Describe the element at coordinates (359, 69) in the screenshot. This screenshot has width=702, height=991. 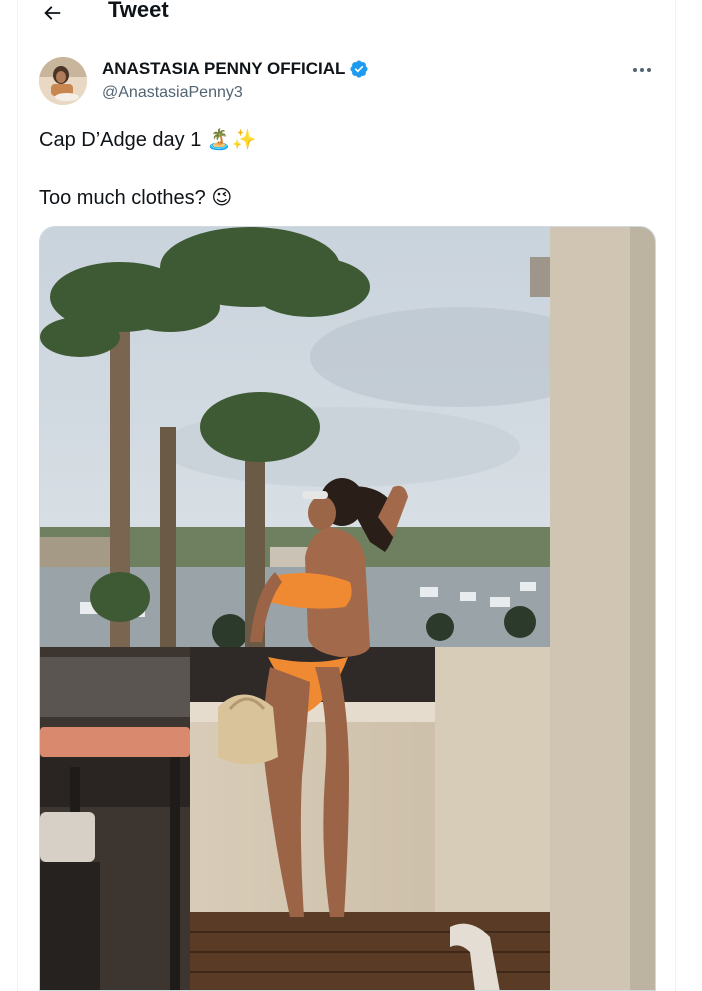
I see `verified-badge-icon` at that location.